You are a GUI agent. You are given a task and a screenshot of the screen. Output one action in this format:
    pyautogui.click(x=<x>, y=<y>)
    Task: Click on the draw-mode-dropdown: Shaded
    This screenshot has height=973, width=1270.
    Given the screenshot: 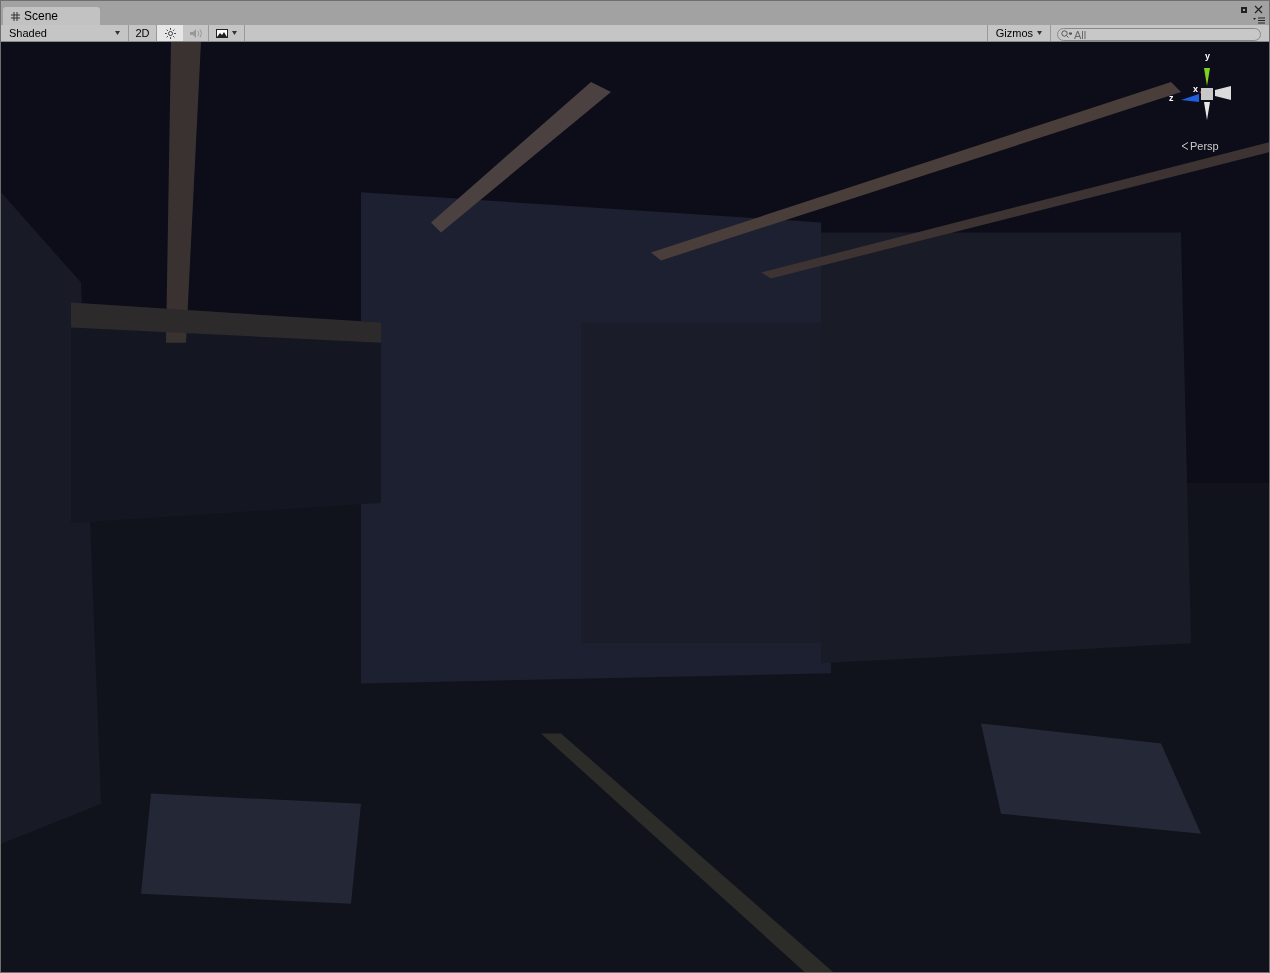 What is the action you would take?
    pyautogui.click(x=65, y=33)
    